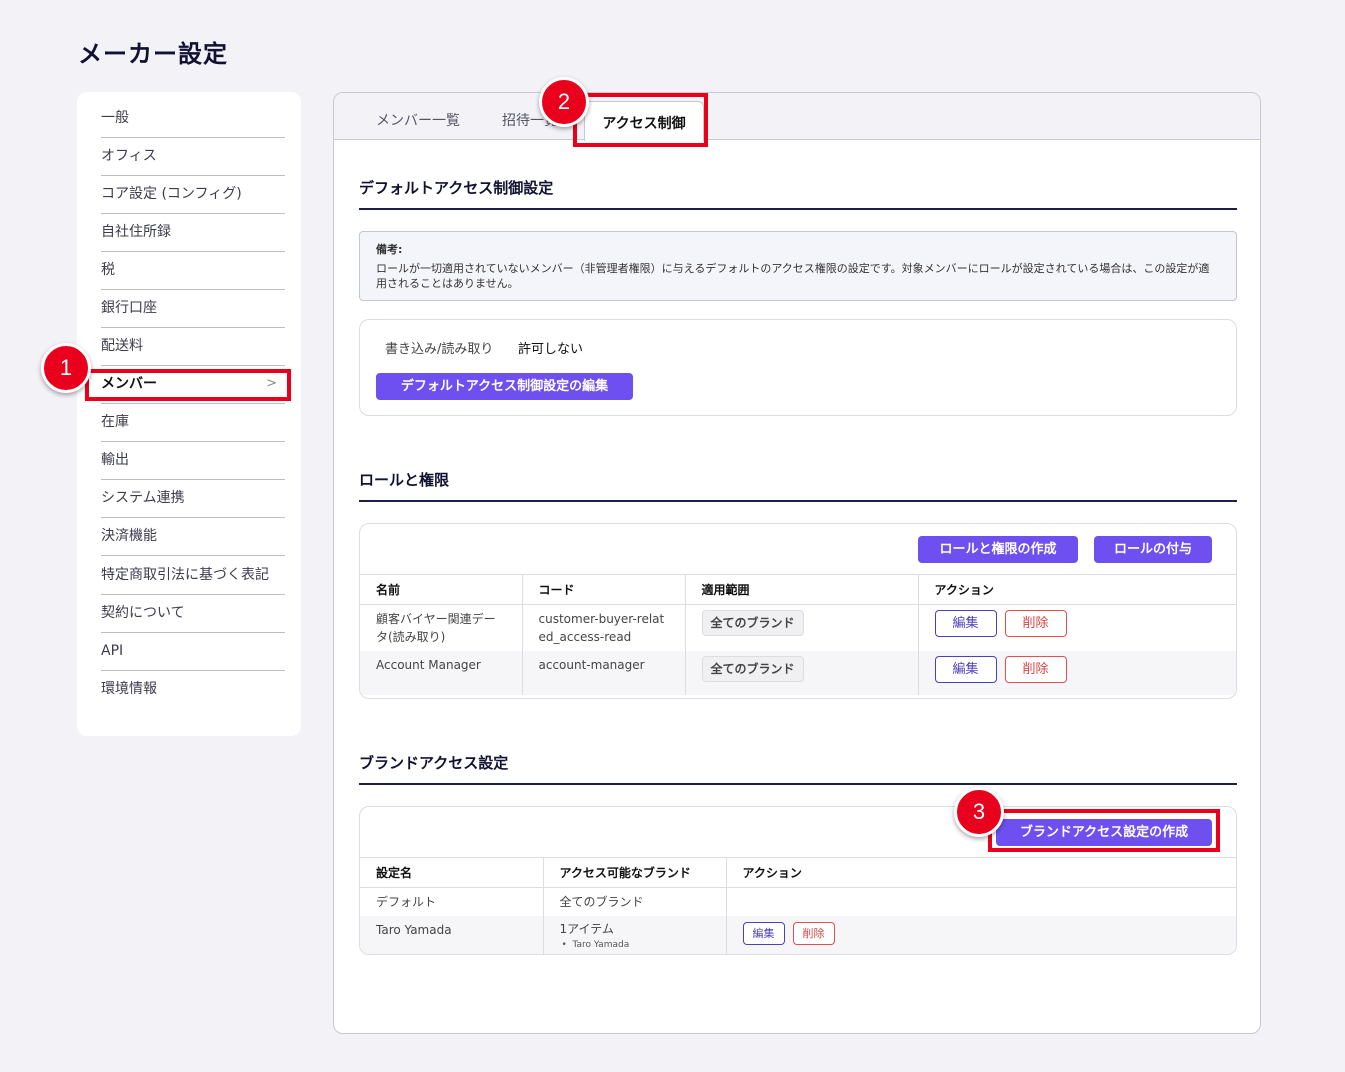  What do you see at coordinates (193, 233) in the screenshot?
I see `sidebar-item-address-book: 自社住所録` at bounding box center [193, 233].